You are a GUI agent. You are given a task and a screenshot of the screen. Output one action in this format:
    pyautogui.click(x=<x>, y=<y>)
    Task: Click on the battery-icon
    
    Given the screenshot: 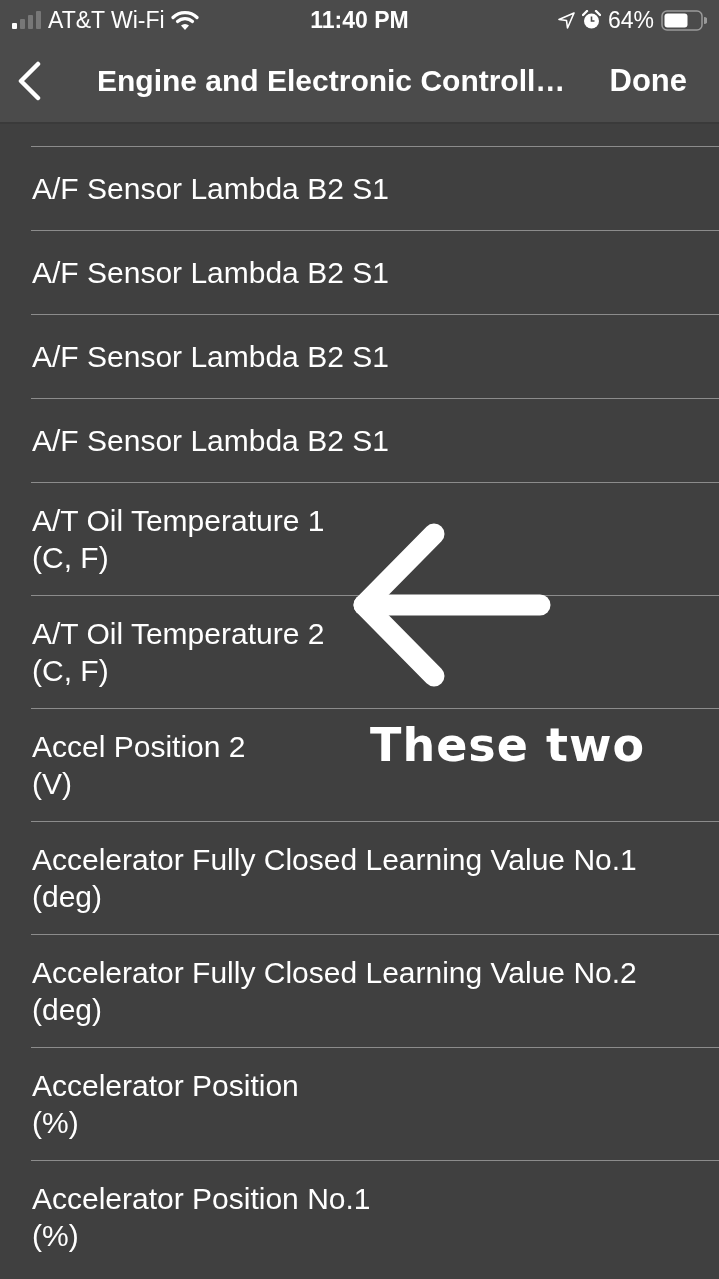 What is the action you would take?
    pyautogui.click(x=684, y=20)
    